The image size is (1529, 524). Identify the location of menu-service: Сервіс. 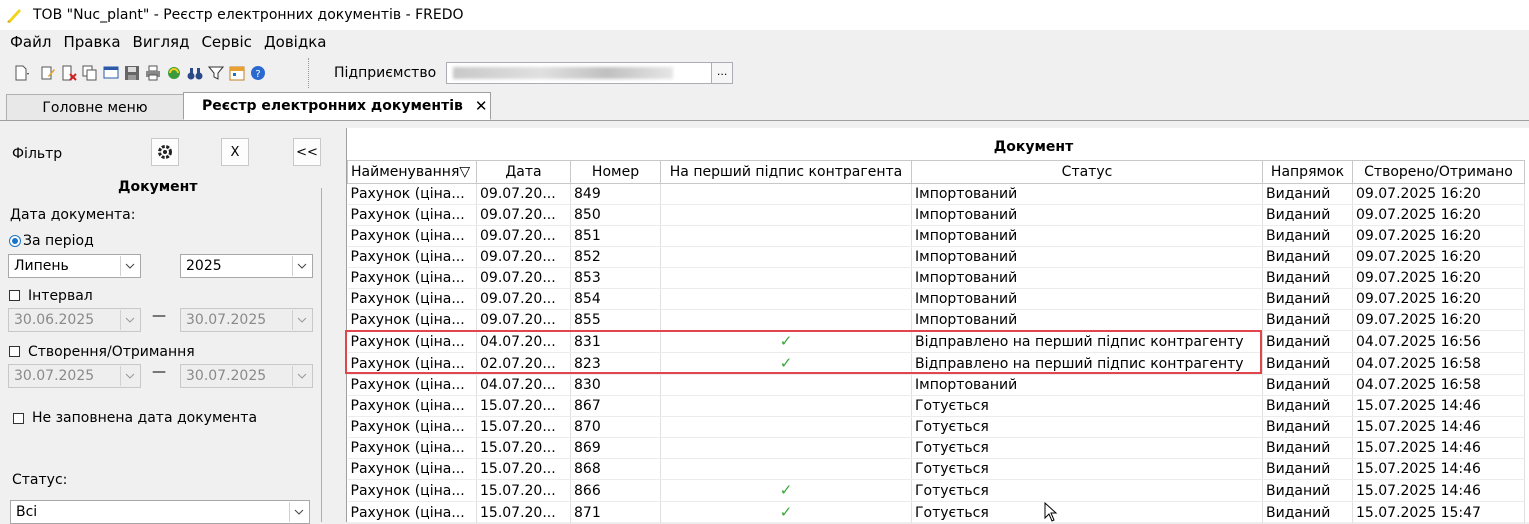
(226, 42).